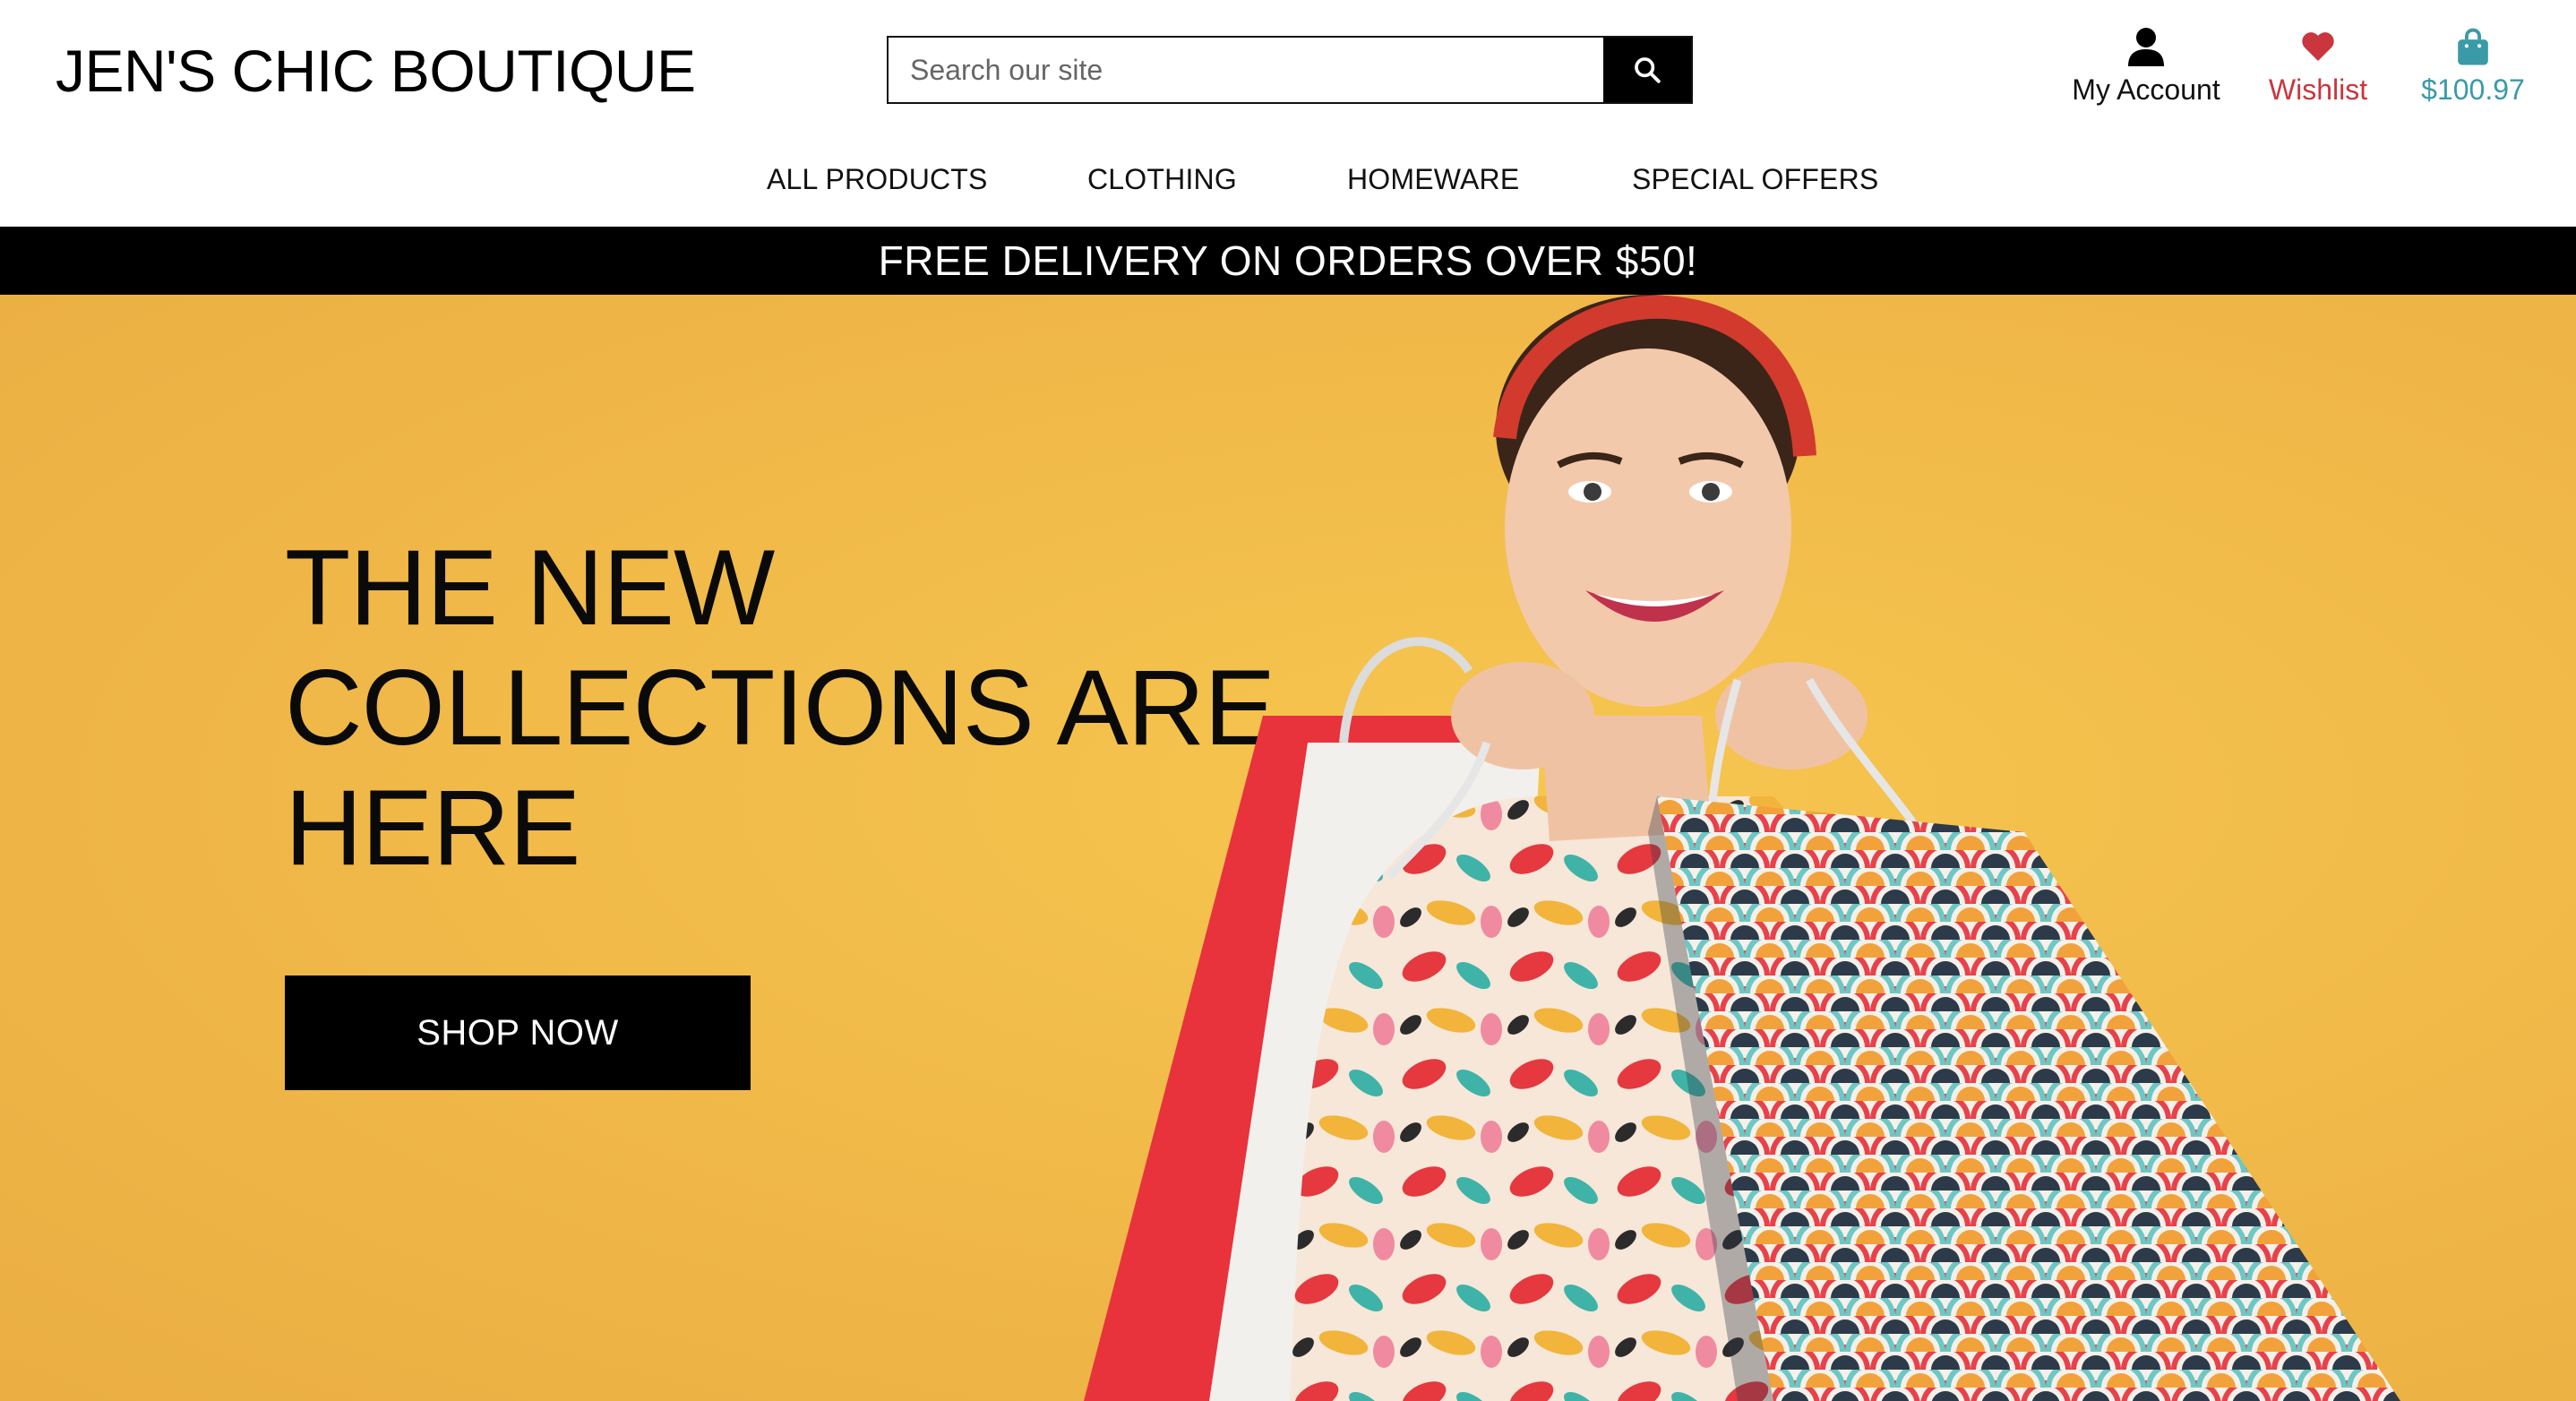  I want to click on user-icon, so click(2146, 47).